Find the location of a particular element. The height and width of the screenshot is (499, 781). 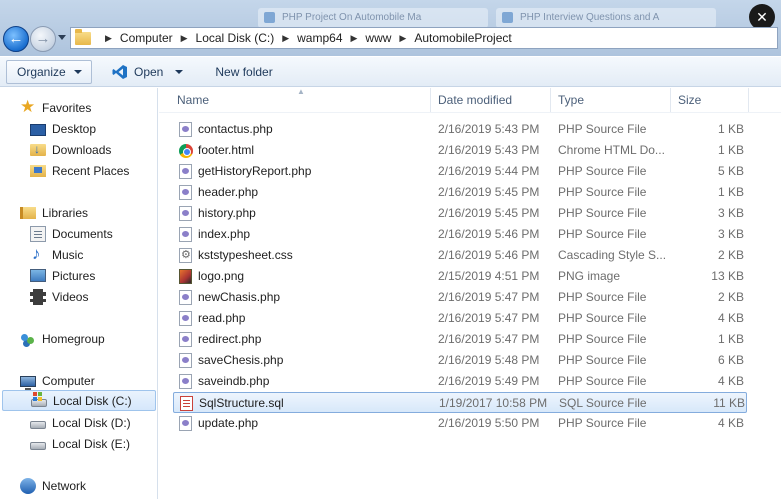

background-browser-tab: PHP Project On Automobile Ma is located at coordinates (373, 18).